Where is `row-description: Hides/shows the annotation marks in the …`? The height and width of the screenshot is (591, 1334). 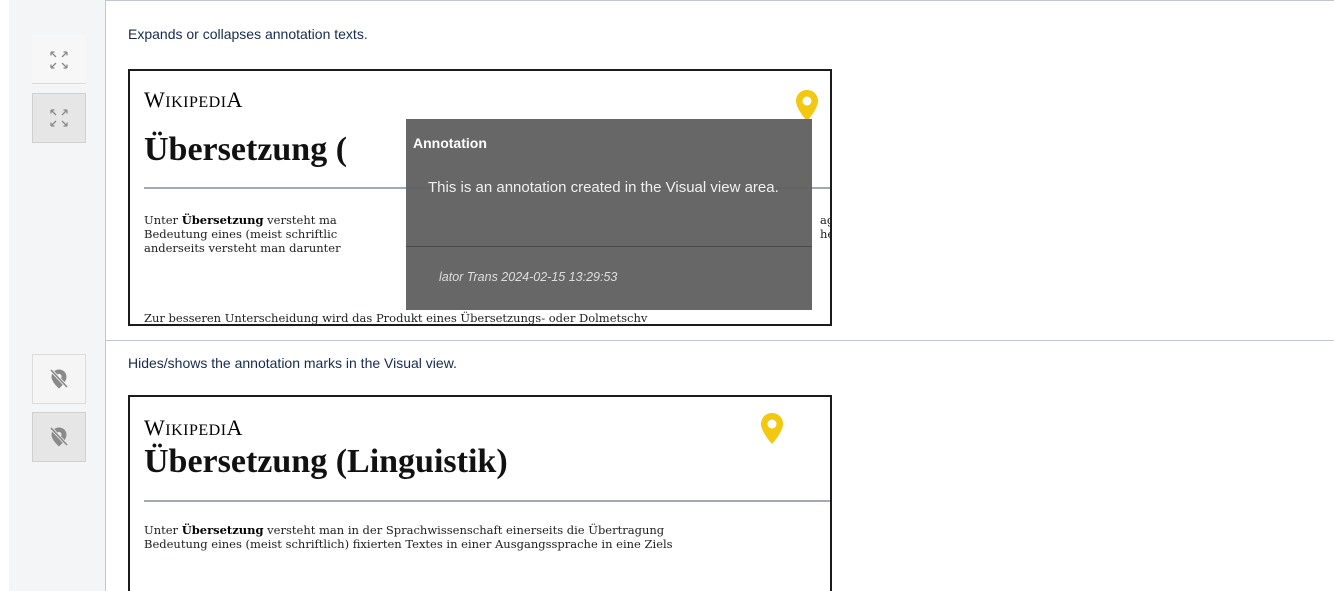
row-description: Hides/shows the annotation marks in the … is located at coordinates (292, 363).